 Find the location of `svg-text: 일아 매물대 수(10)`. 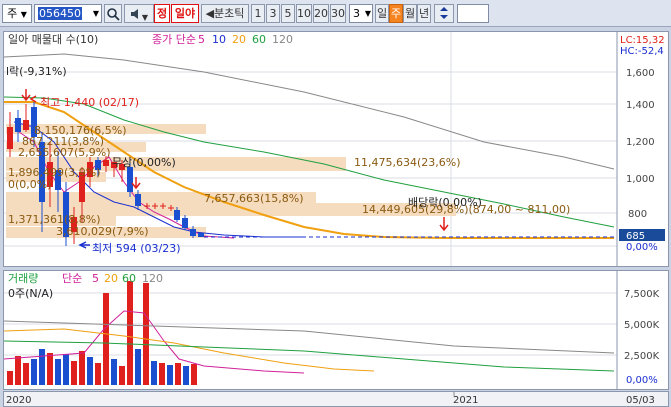

svg-text: 일아 매물대 수(10) is located at coordinates (53, 39).